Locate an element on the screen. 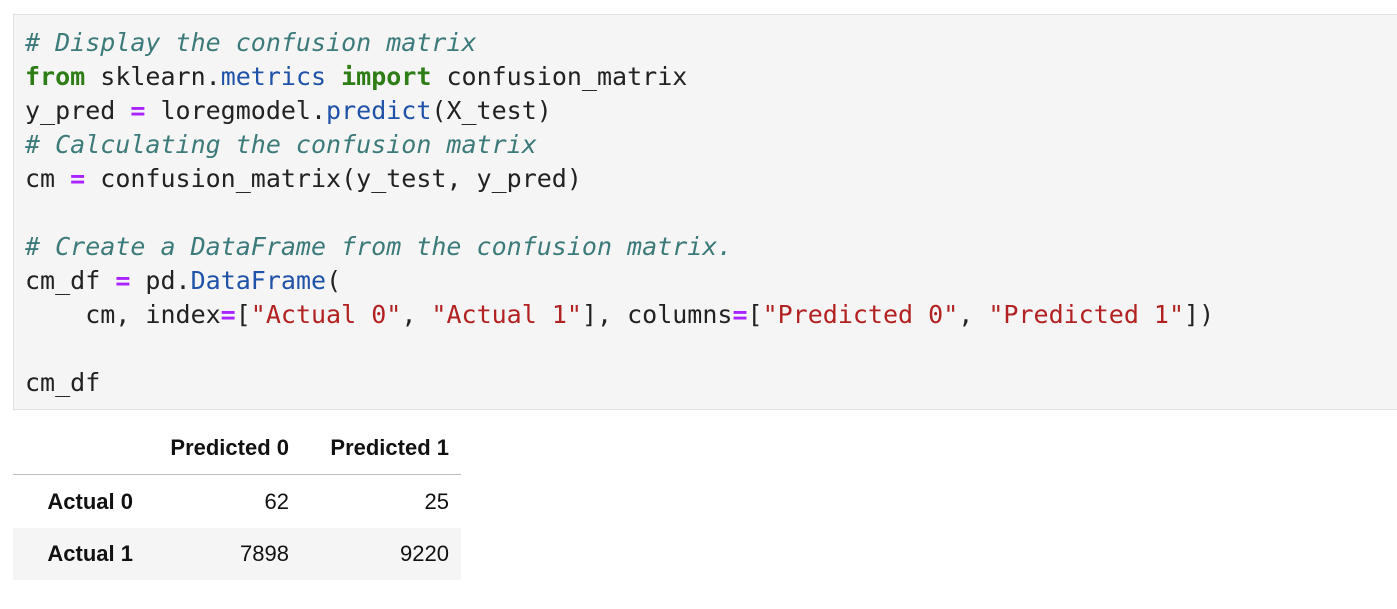 This screenshot has height=609, width=1397. code-token: "Predicted 0" is located at coordinates (860, 314).